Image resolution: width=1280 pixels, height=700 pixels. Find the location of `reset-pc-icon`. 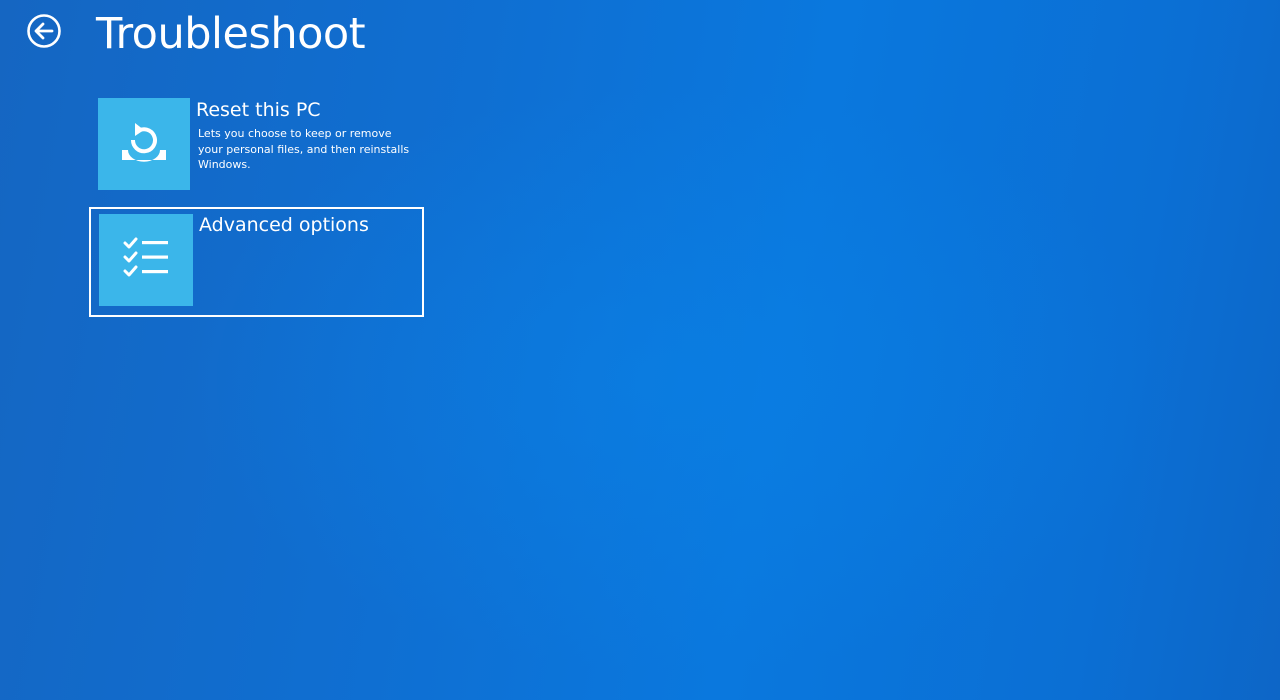

reset-pc-icon is located at coordinates (144, 144).